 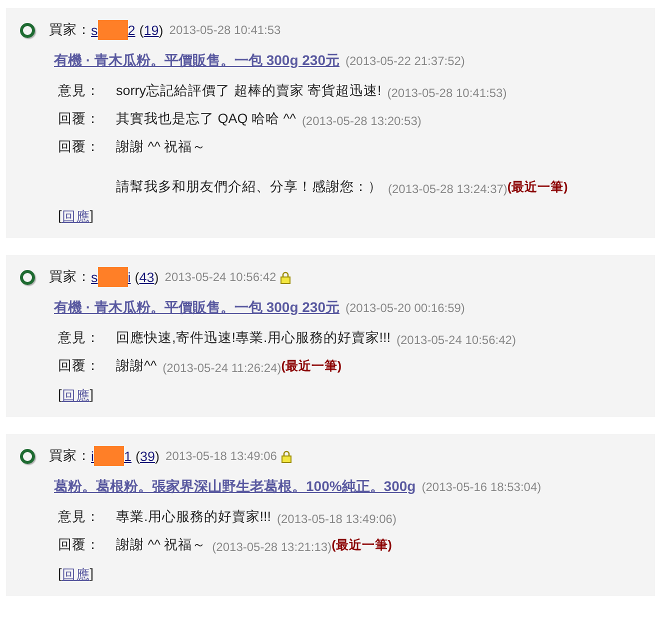 What do you see at coordinates (220, 277) in the screenshot?
I see `feedback-time: 2013-05-24 10:56:42` at bounding box center [220, 277].